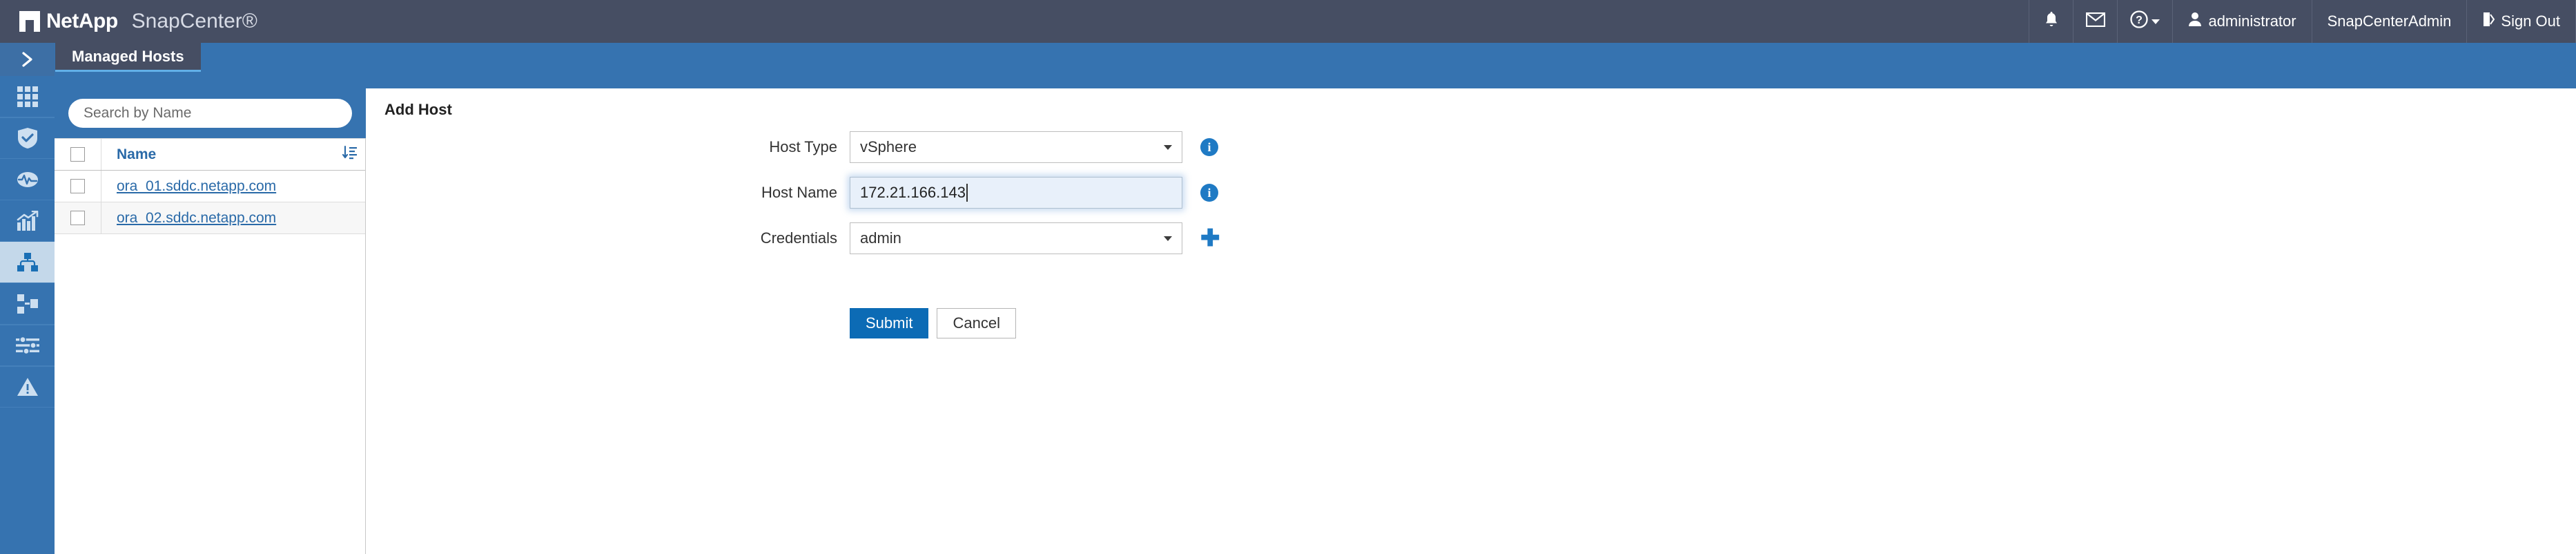  I want to click on icon-sidebar, so click(27, 298).